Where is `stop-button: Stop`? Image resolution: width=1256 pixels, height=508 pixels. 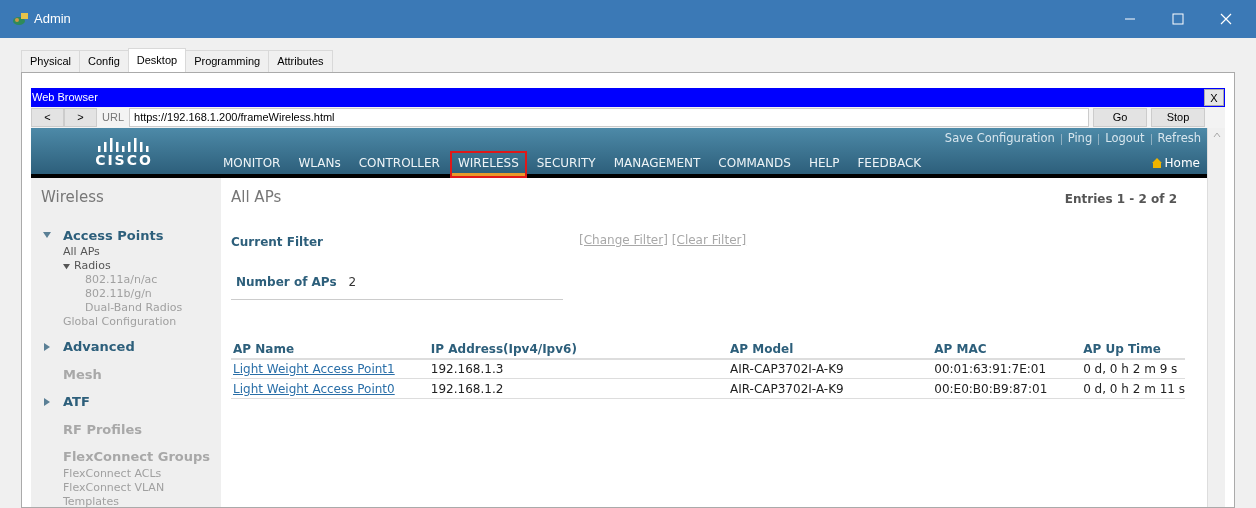 stop-button: Stop is located at coordinates (1178, 117).